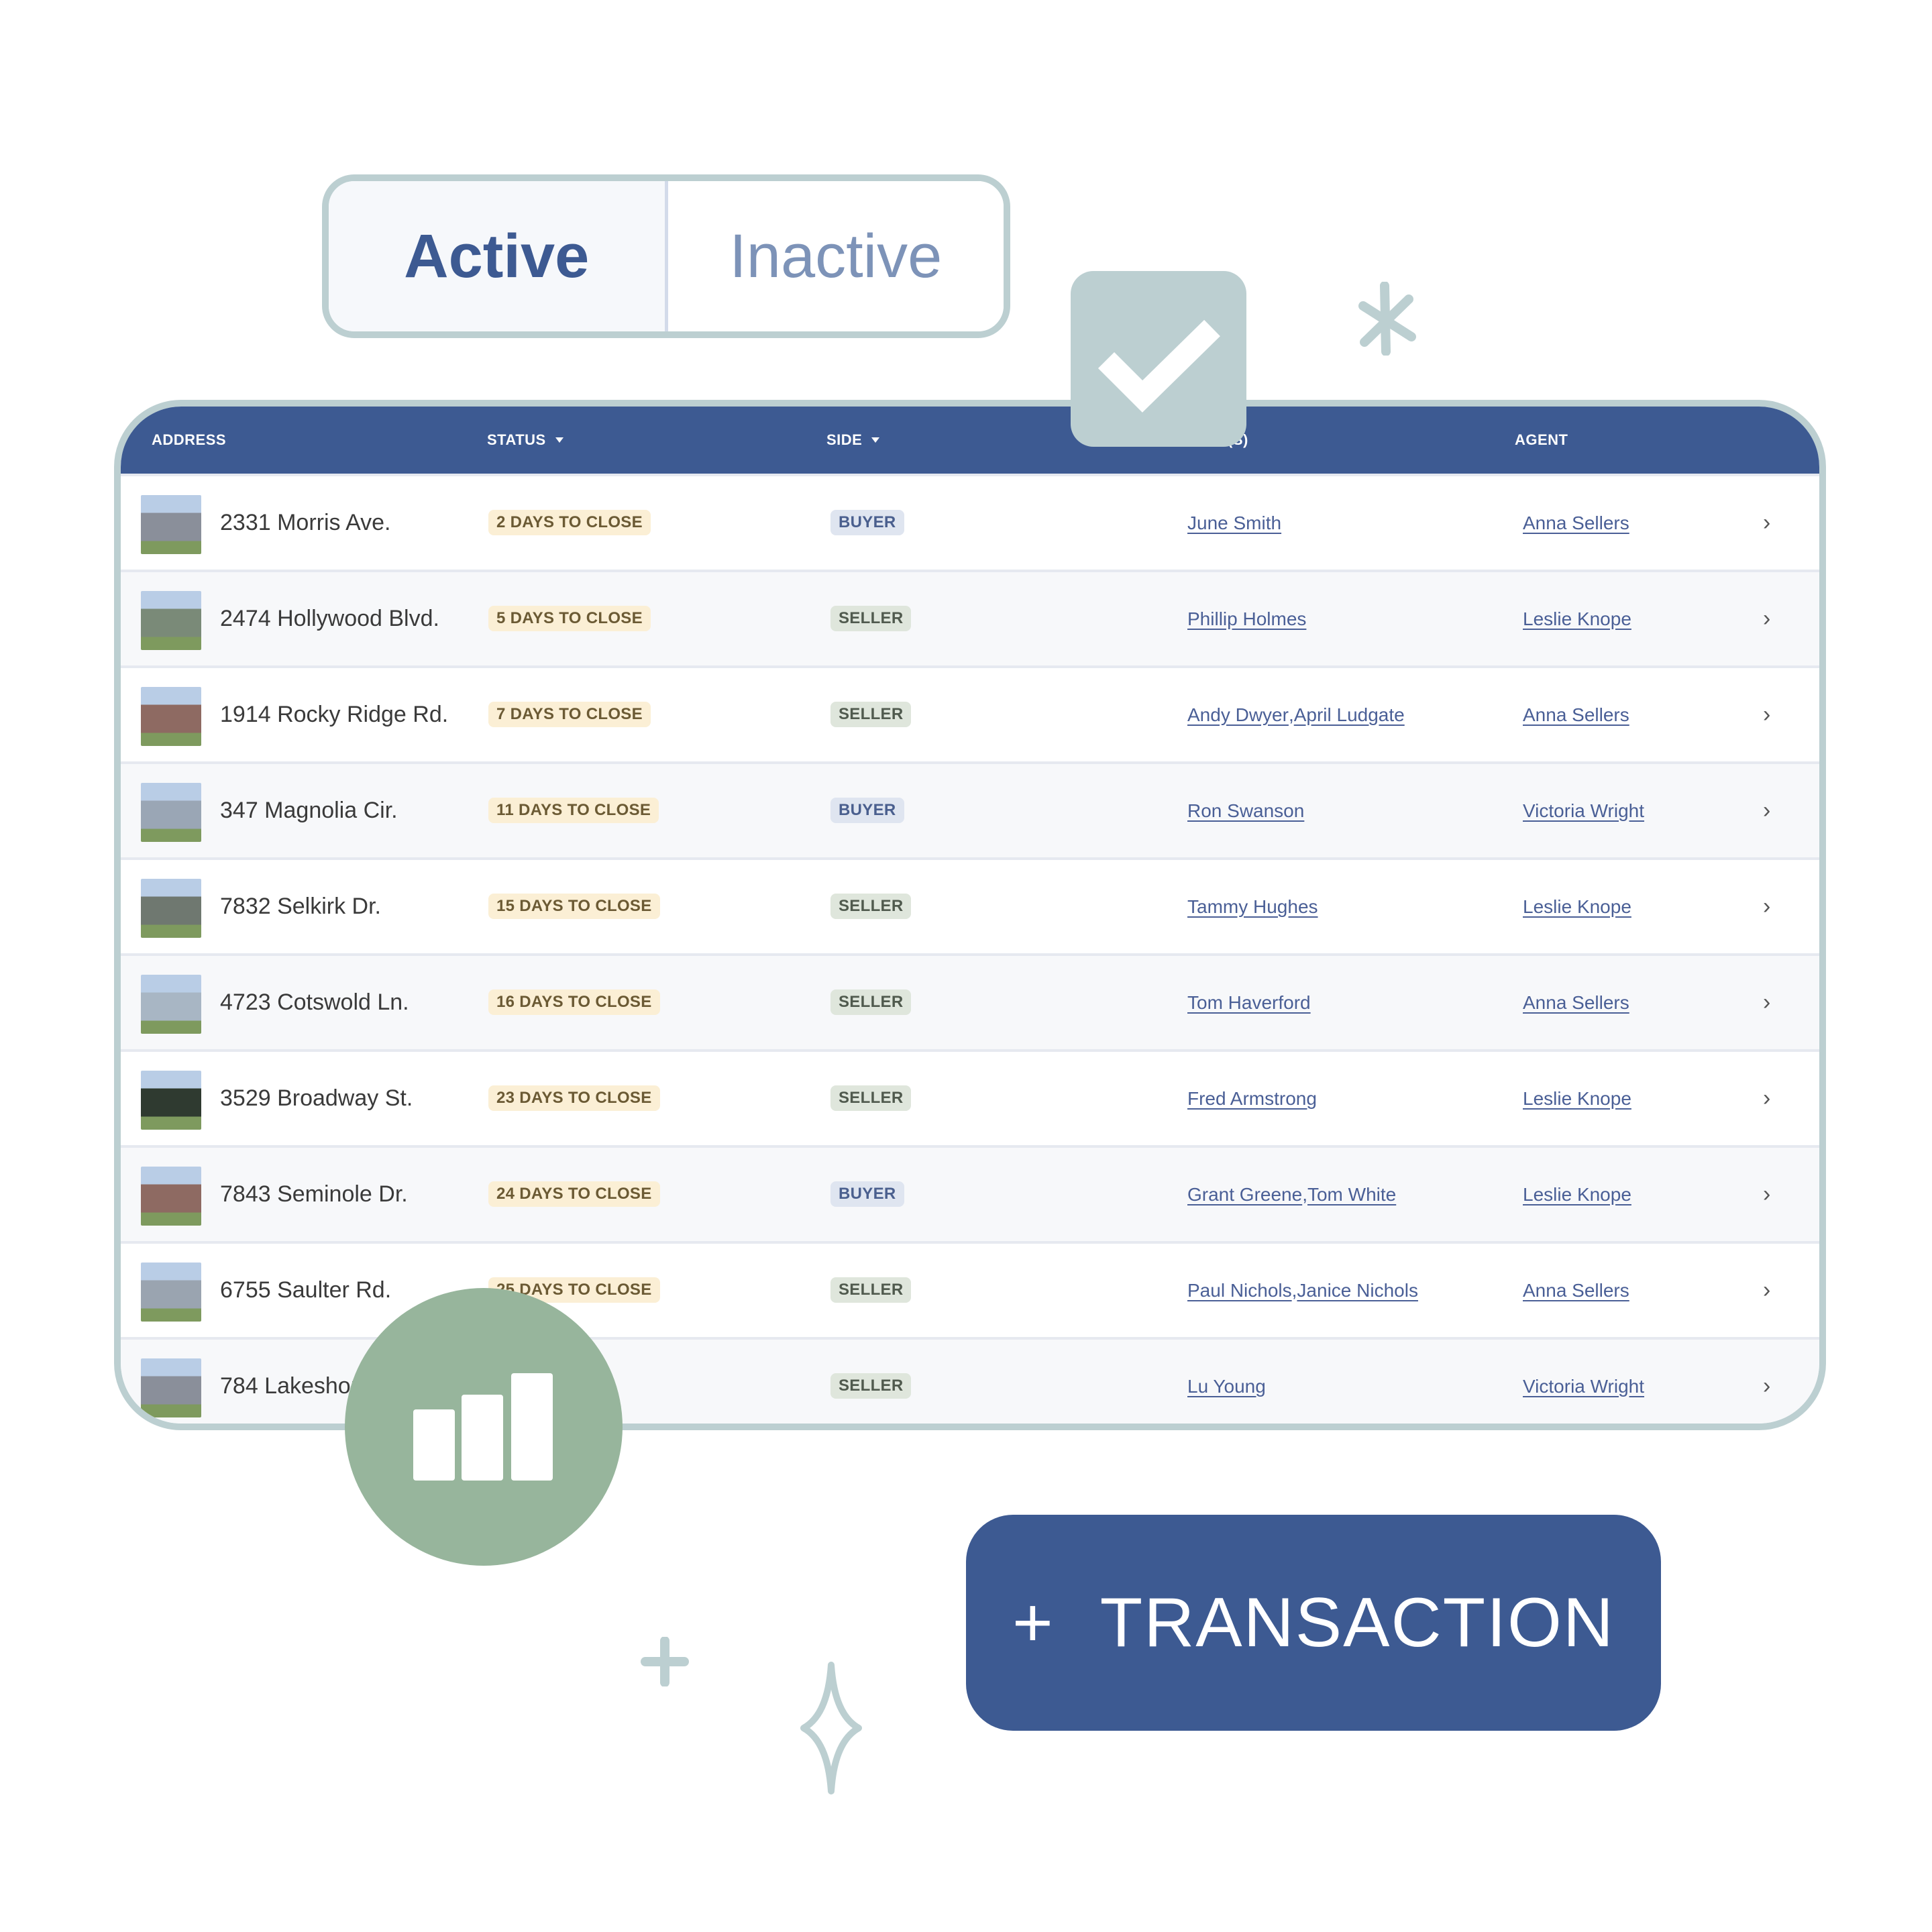 This screenshot has height=1932, width=1932. I want to click on property-address: 2474 Hollywood Blvd., so click(329, 618).